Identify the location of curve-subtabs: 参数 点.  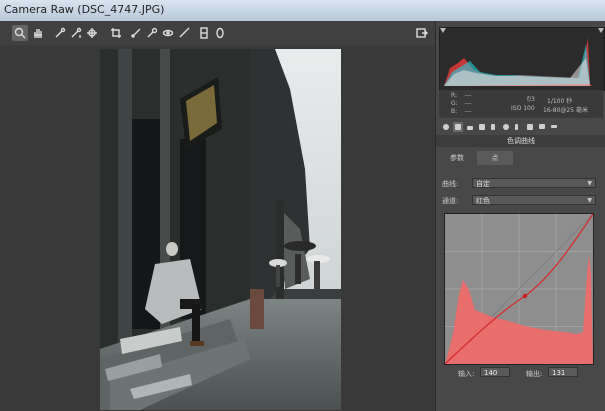
(521, 158).